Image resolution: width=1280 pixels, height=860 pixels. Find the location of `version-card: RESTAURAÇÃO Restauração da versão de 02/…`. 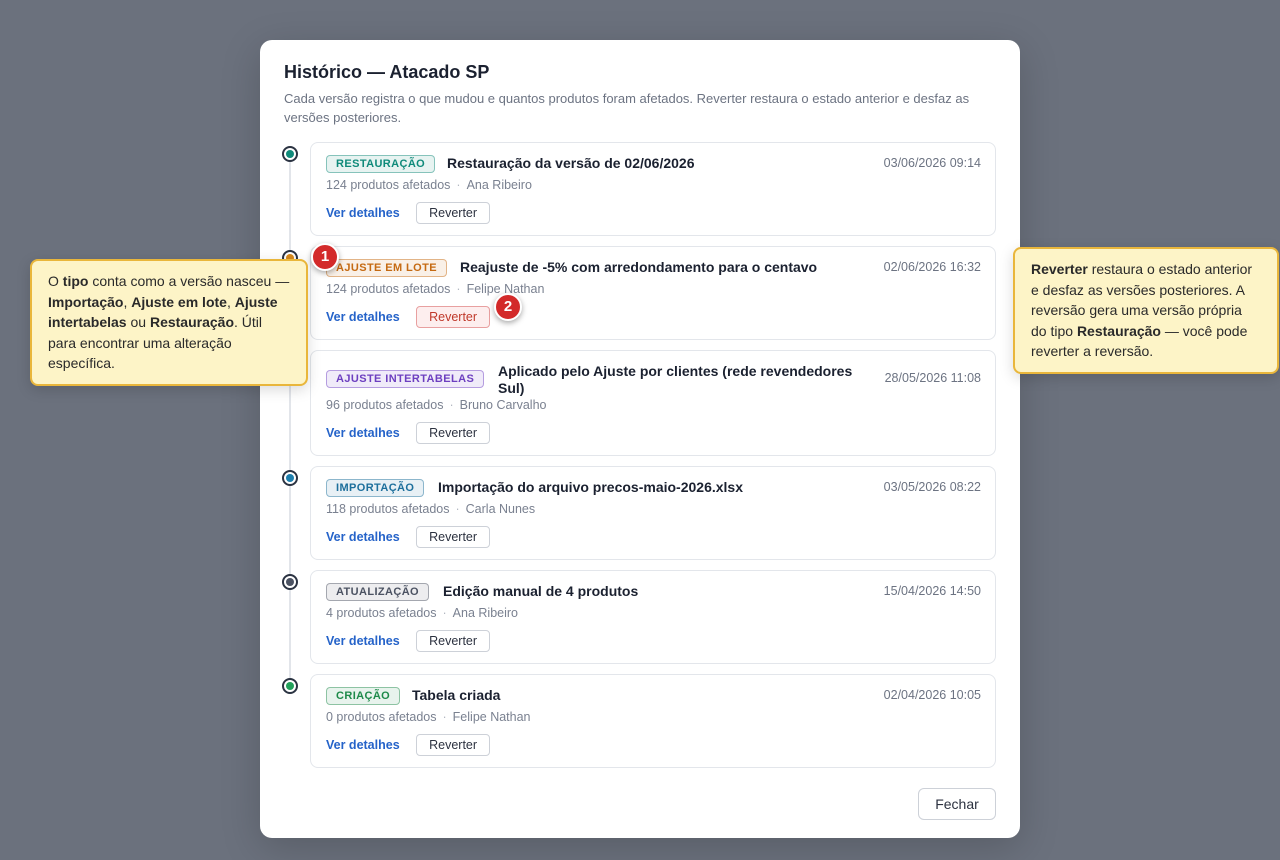

version-card: RESTAURAÇÃO Restauração da versão de 02/… is located at coordinates (653, 189).